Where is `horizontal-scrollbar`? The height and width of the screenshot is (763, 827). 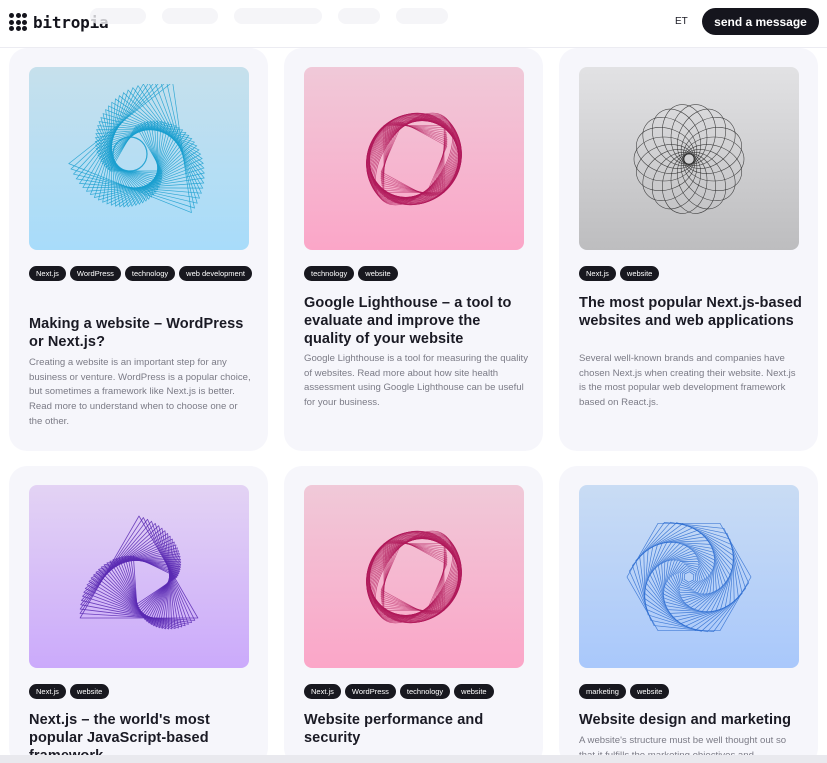 horizontal-scrollbar is located at coordinates (413, 759).